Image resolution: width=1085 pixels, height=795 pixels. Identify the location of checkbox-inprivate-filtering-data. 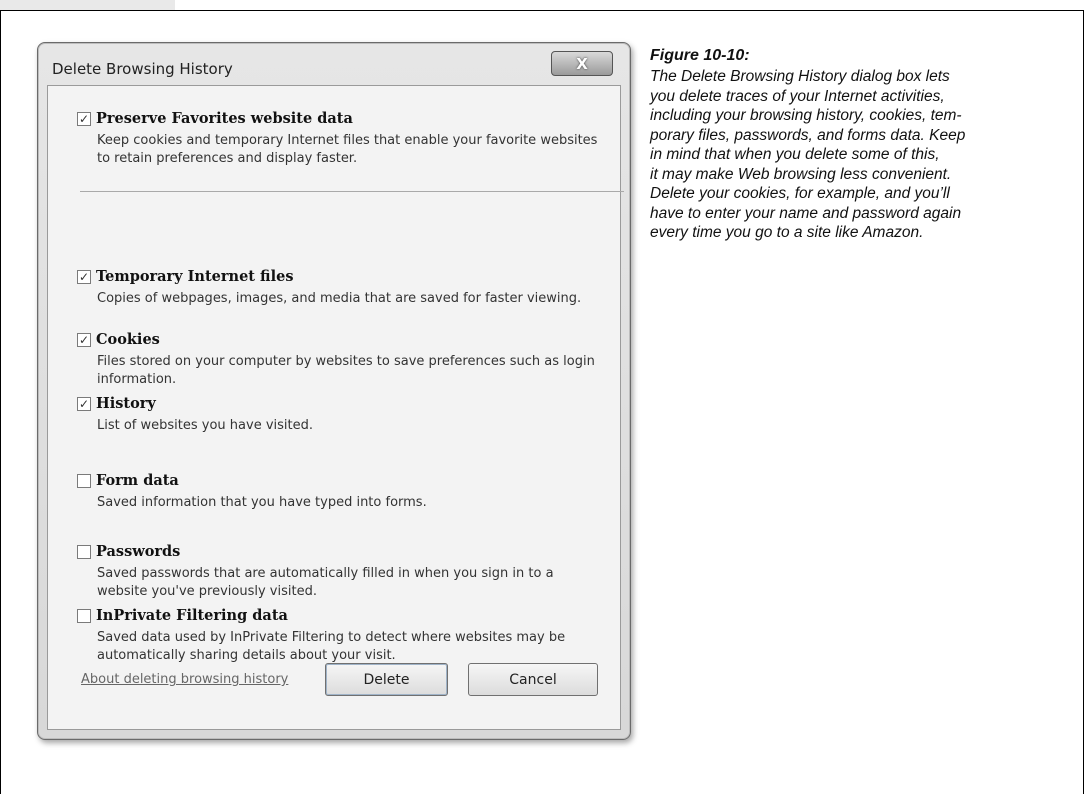
(84, 616).